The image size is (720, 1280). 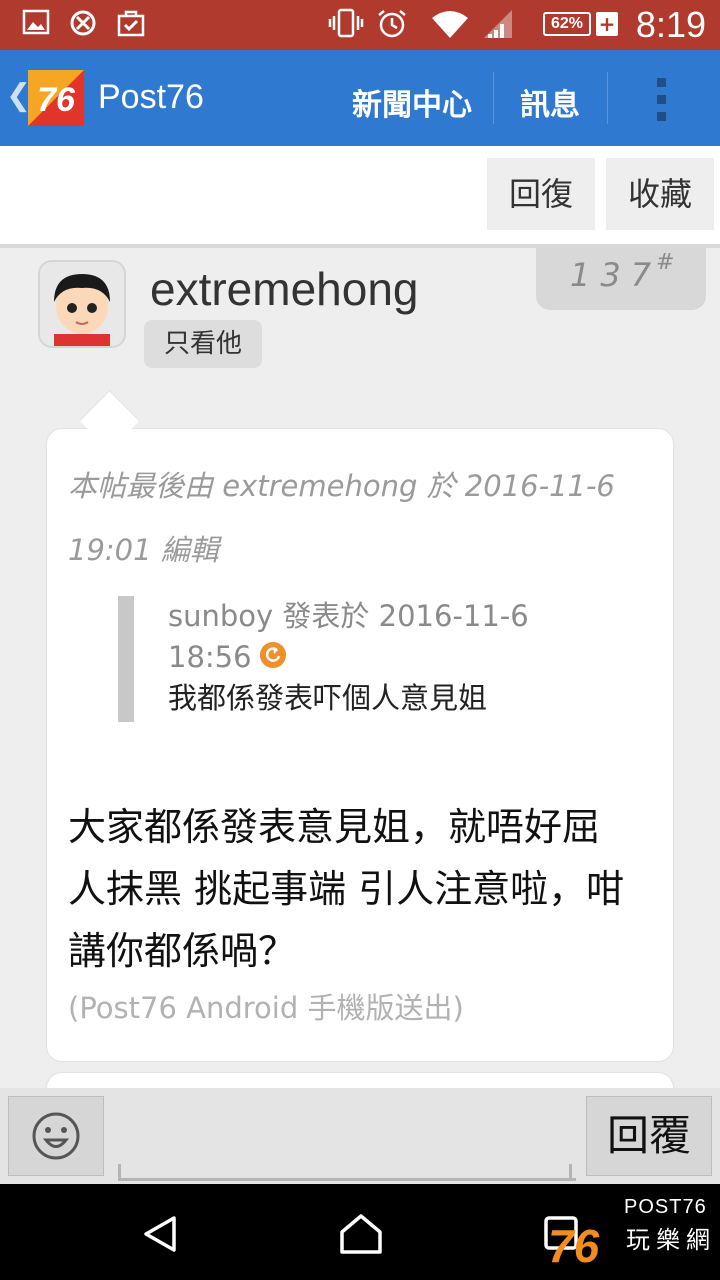 What do you see at coordinates (126, 659) in the screenshot?
I see `quote-bar` at bounding box center [126, 659].